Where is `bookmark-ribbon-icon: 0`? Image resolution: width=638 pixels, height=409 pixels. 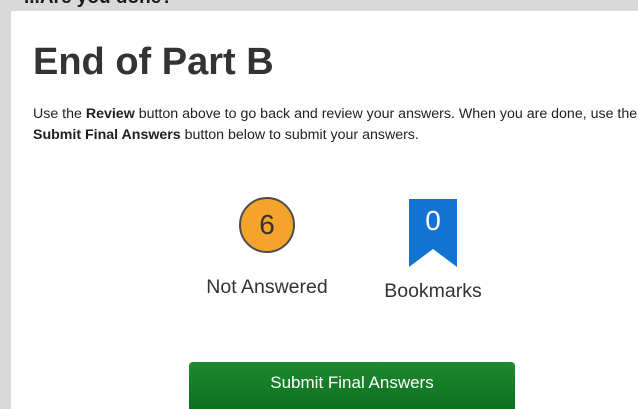 bookmark-ribbon-icon: 0 is located at coordinates (433, 234).